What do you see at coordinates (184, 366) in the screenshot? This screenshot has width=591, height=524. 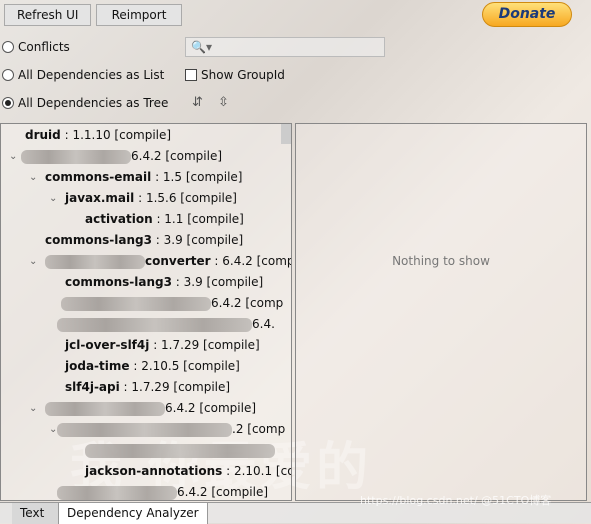 I see `artifact-version: : 2.10.5 [compile]` at bounding box center [184, 366].